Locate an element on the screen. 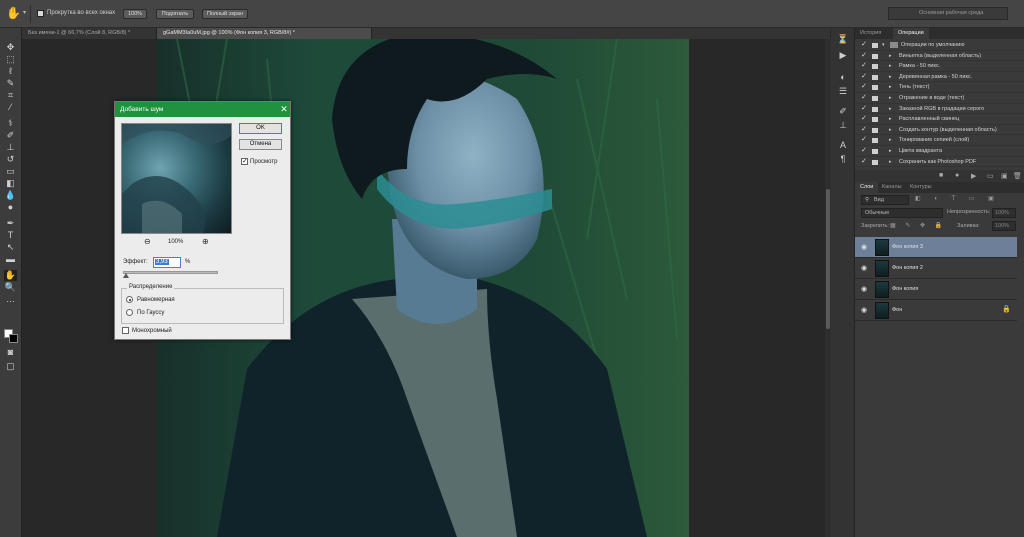  rectangle-tool-icon: ▬ is located at coordinates (10, 259).